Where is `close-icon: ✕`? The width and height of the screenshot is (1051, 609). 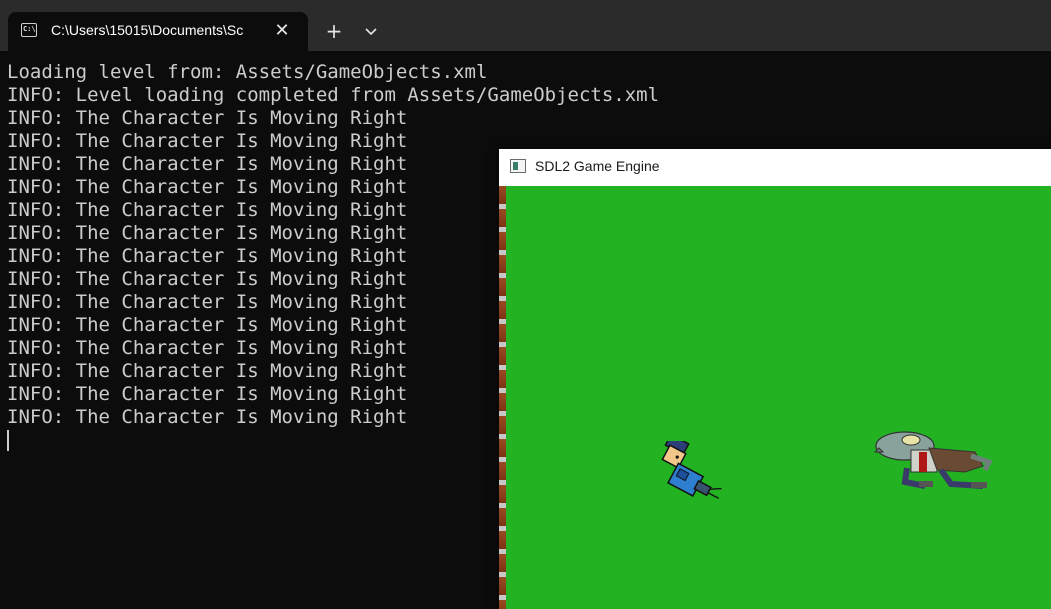 close-icon: ✕ is located at coordinates (282, 31).